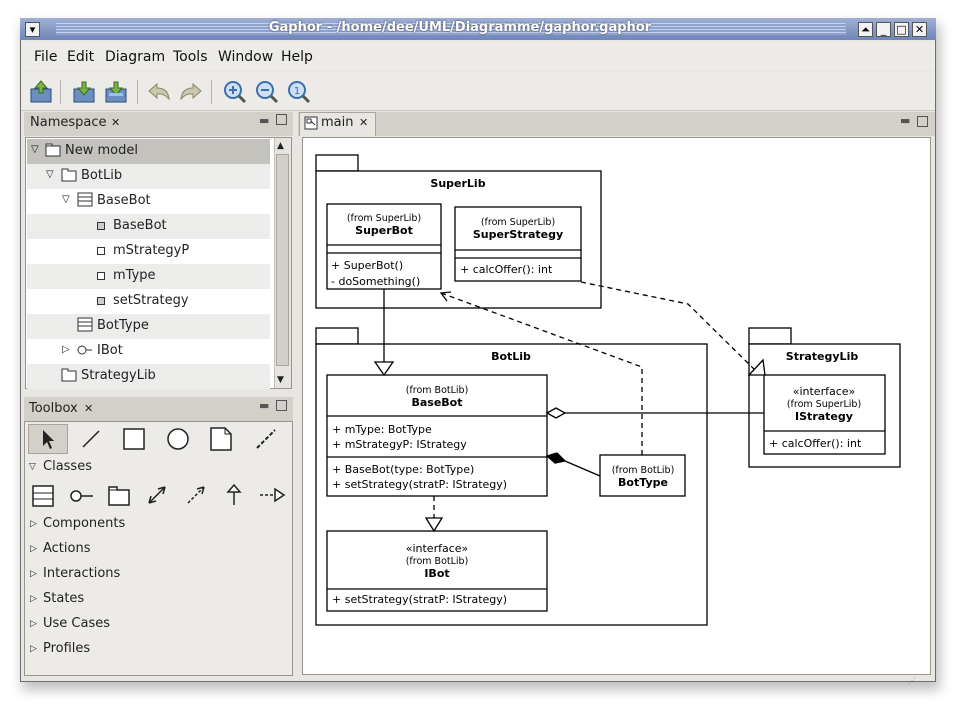 The width and height of the screenshot is (975, 721). What do you see at coordinates (403, 469) in the screenshot?
I see `basebot-op: + BaseBot(type: BotType)` at bounding box center [403, 469].